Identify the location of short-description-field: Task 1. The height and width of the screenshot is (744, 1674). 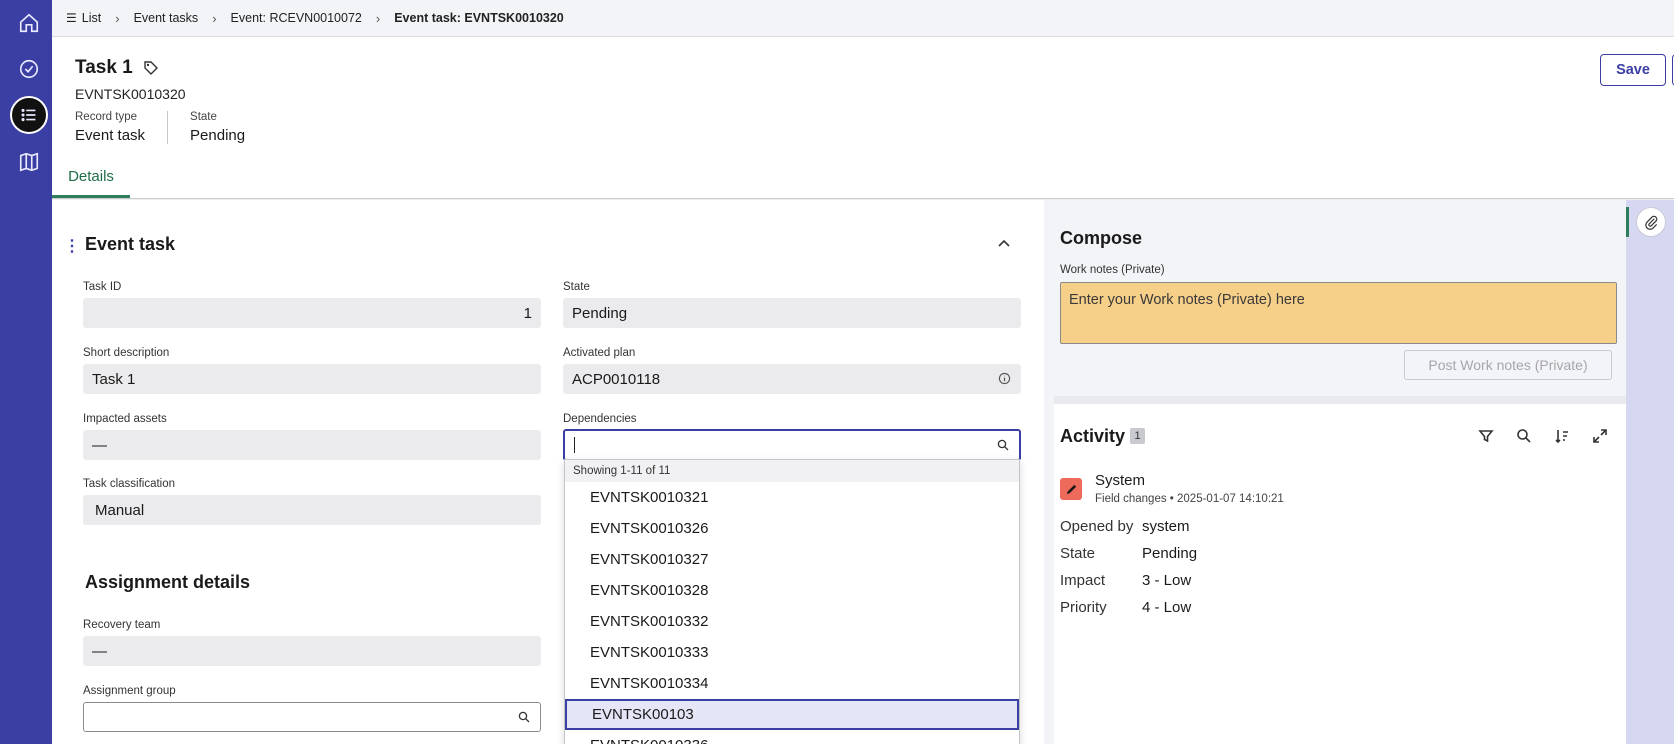
(312, 379).